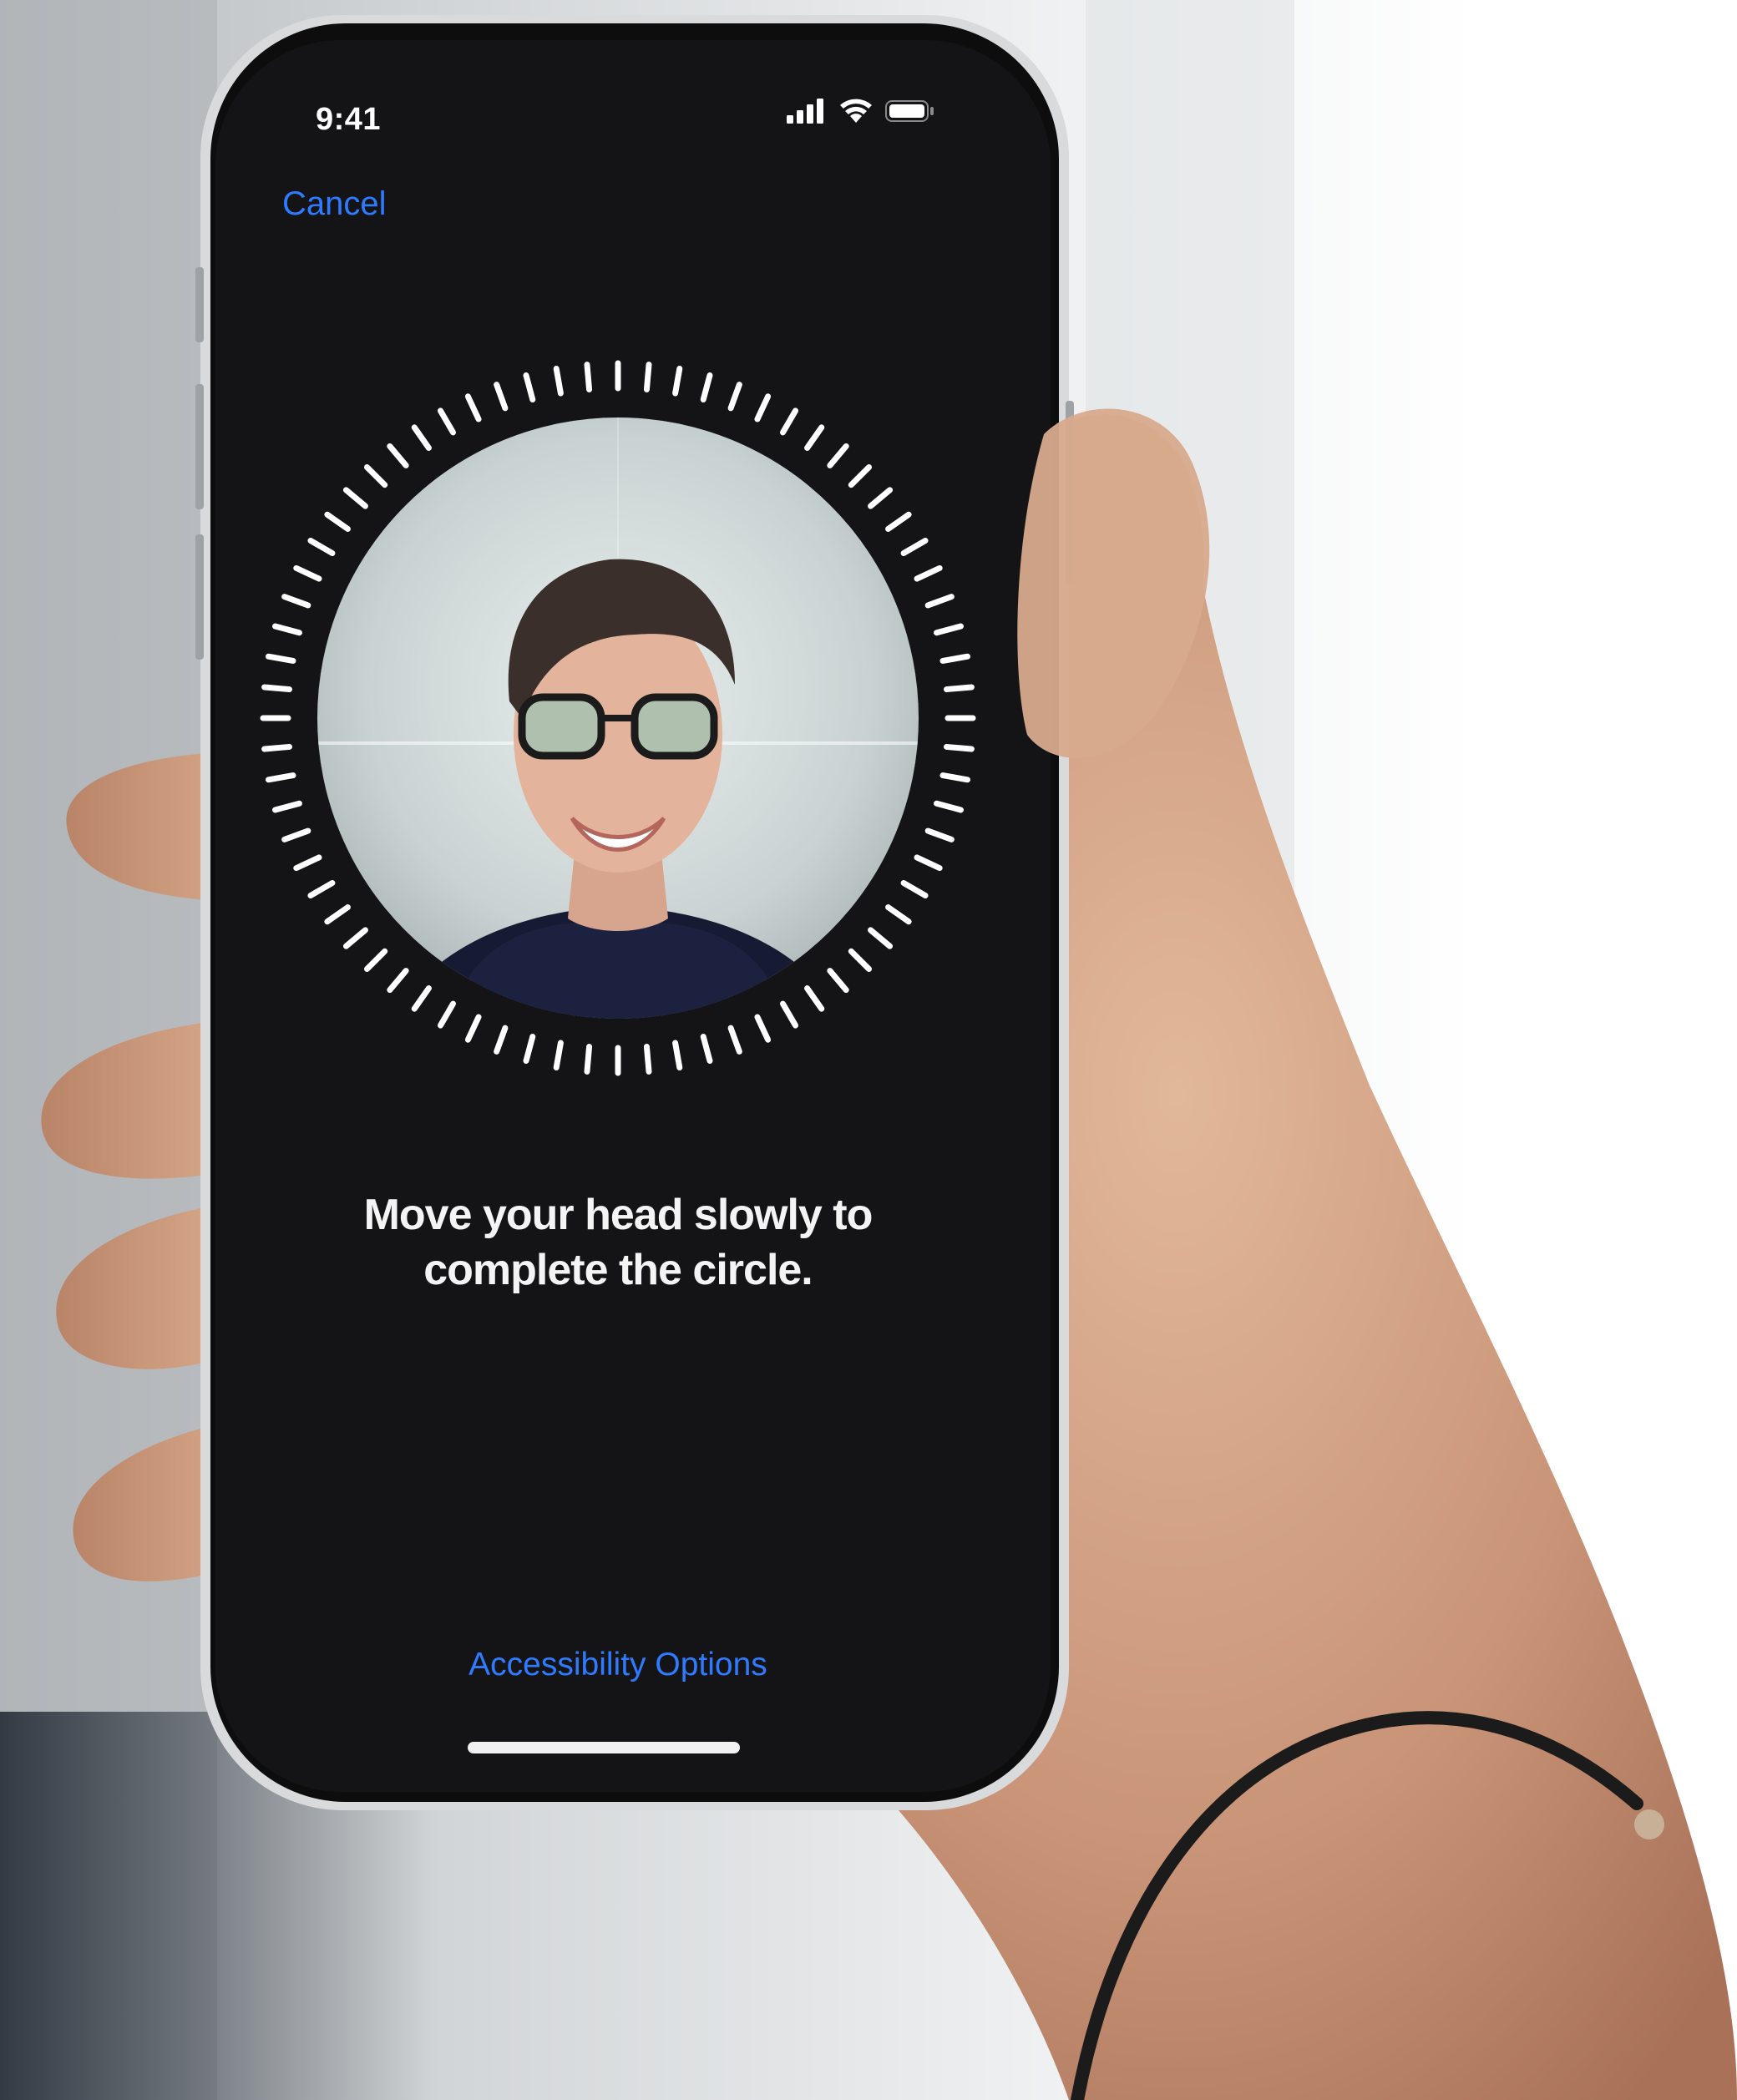  I want to click on instruction-line-2: complete the circle., so click(618, 1270).